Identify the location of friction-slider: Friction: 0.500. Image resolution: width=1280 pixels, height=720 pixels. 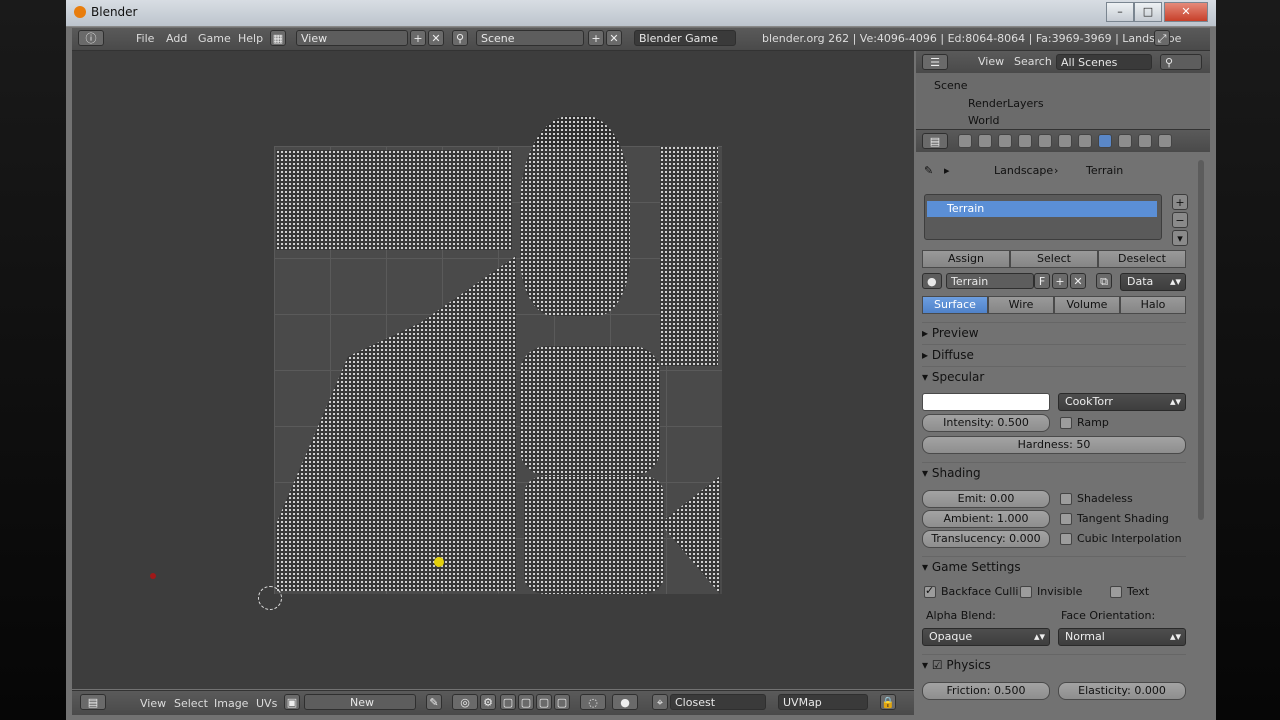
(986, 691).